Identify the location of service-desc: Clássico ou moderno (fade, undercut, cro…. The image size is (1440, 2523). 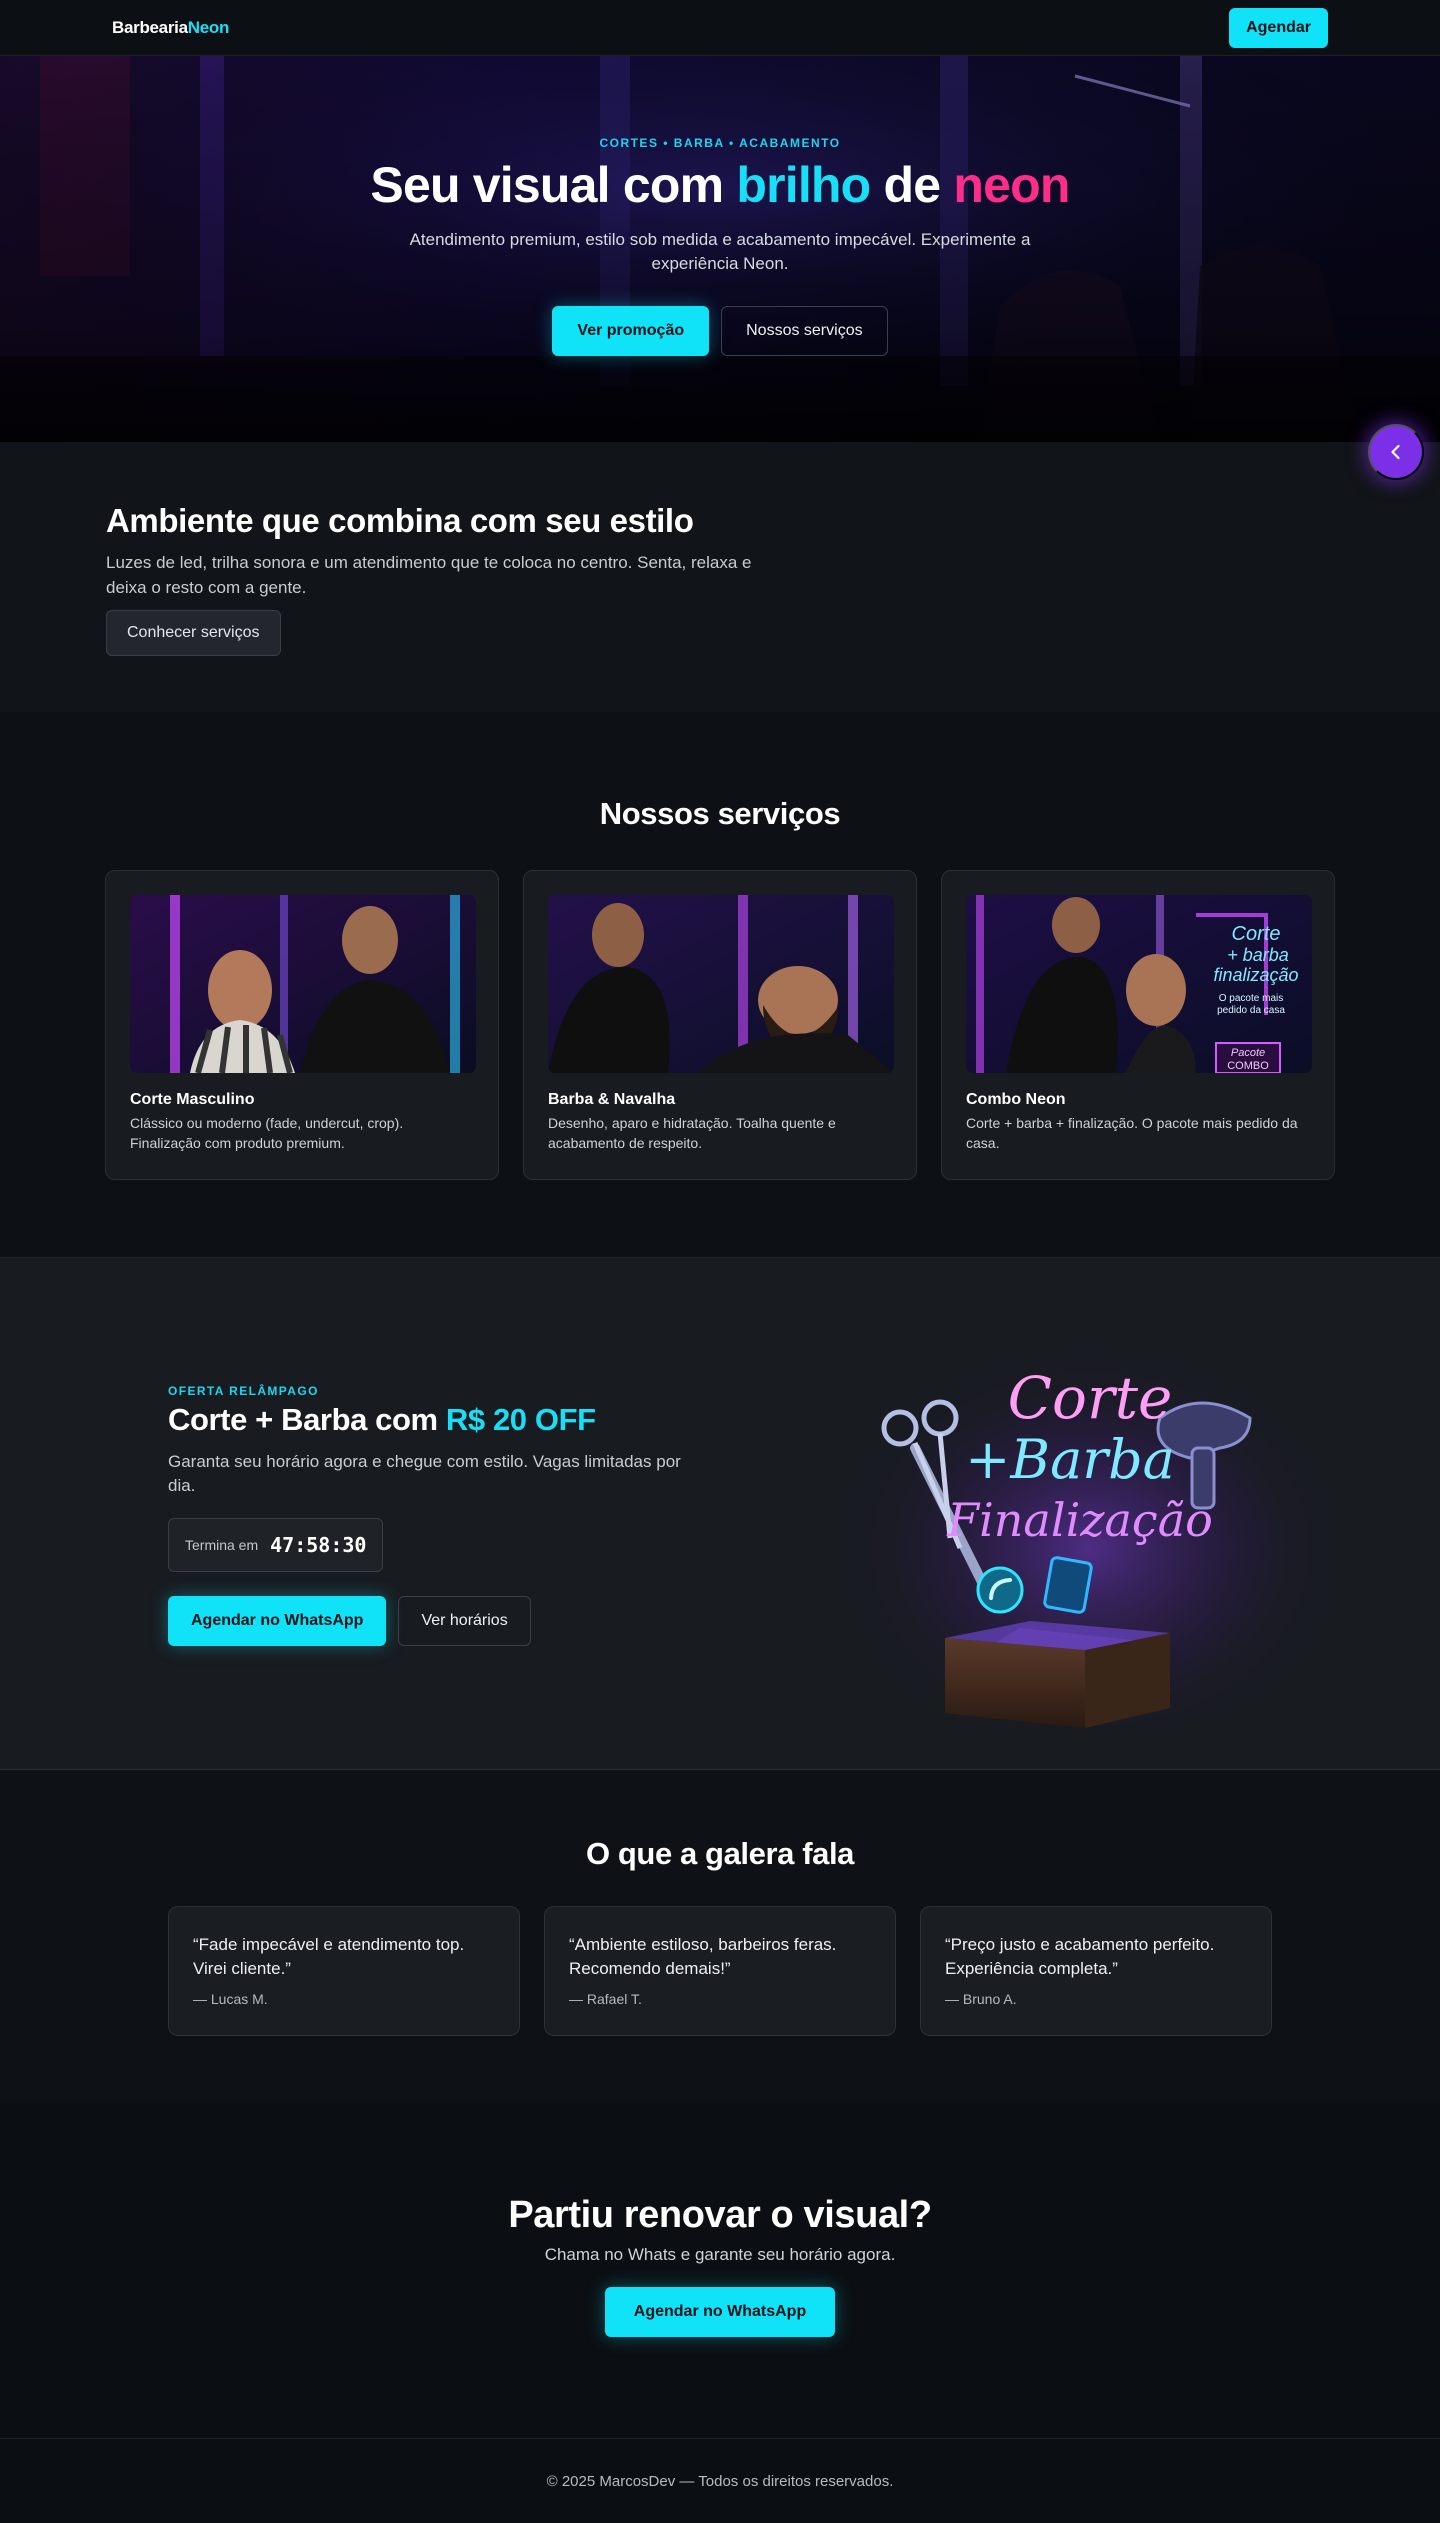
(267, 1133).